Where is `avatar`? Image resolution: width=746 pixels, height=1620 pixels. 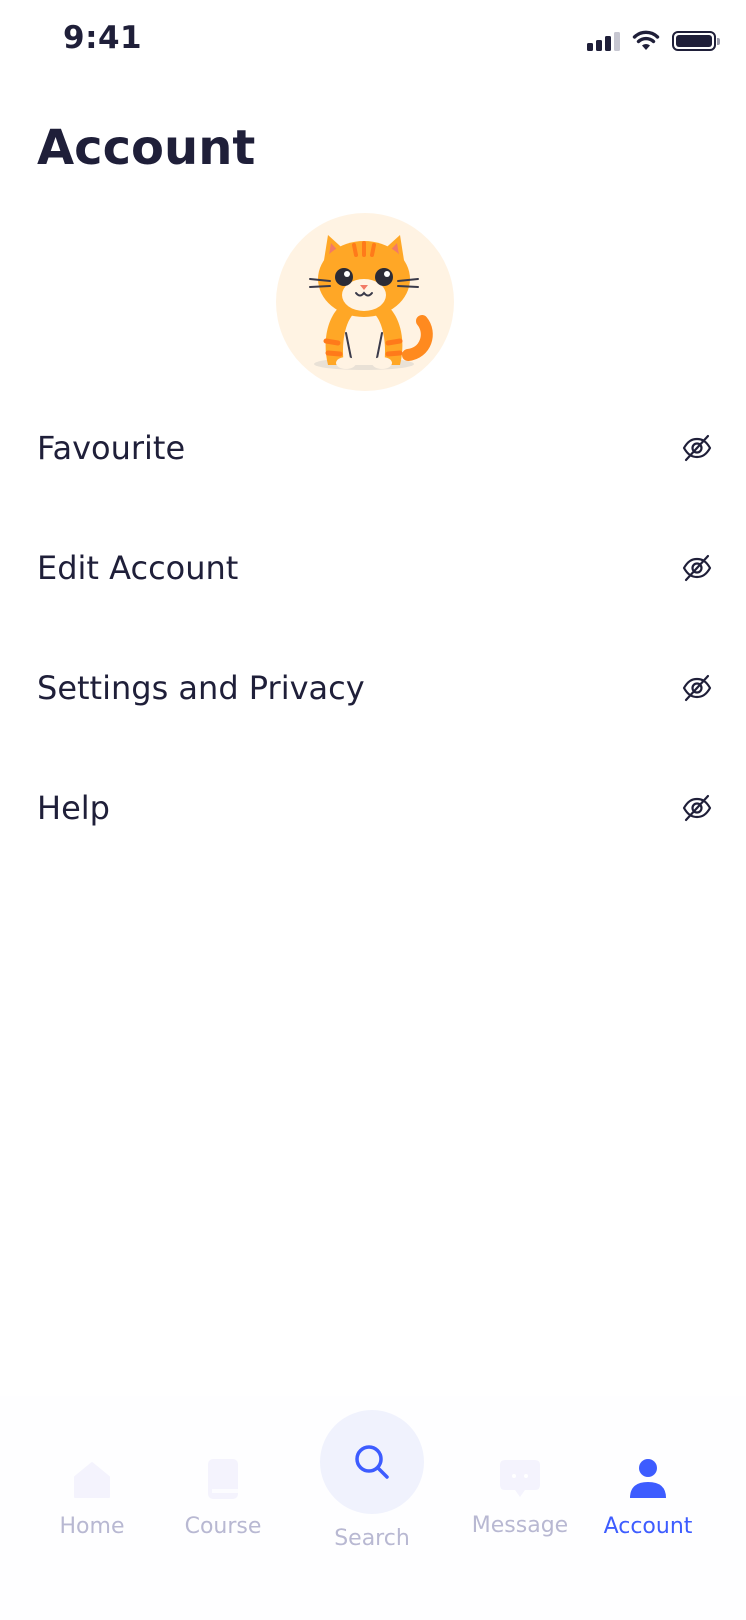
avatar is located at coordinates (365, 302).